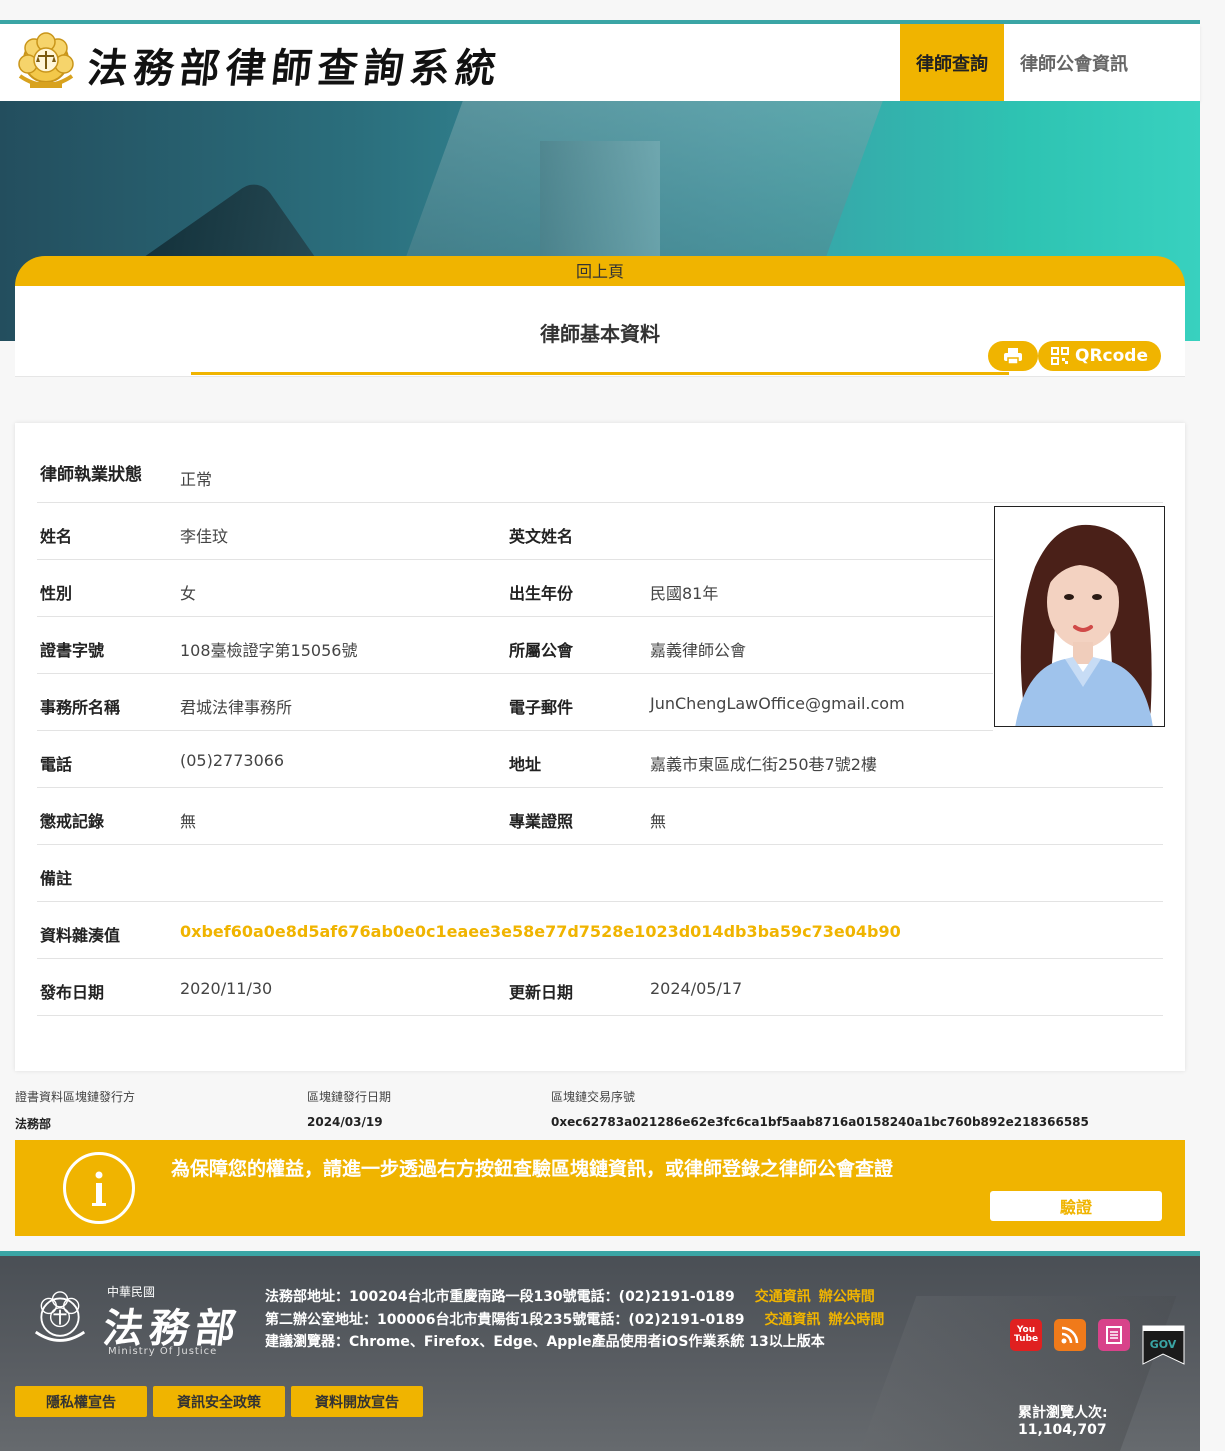  I want to click on chain-tx-label: 區塊鏈交易序號, so click(593, 1097).